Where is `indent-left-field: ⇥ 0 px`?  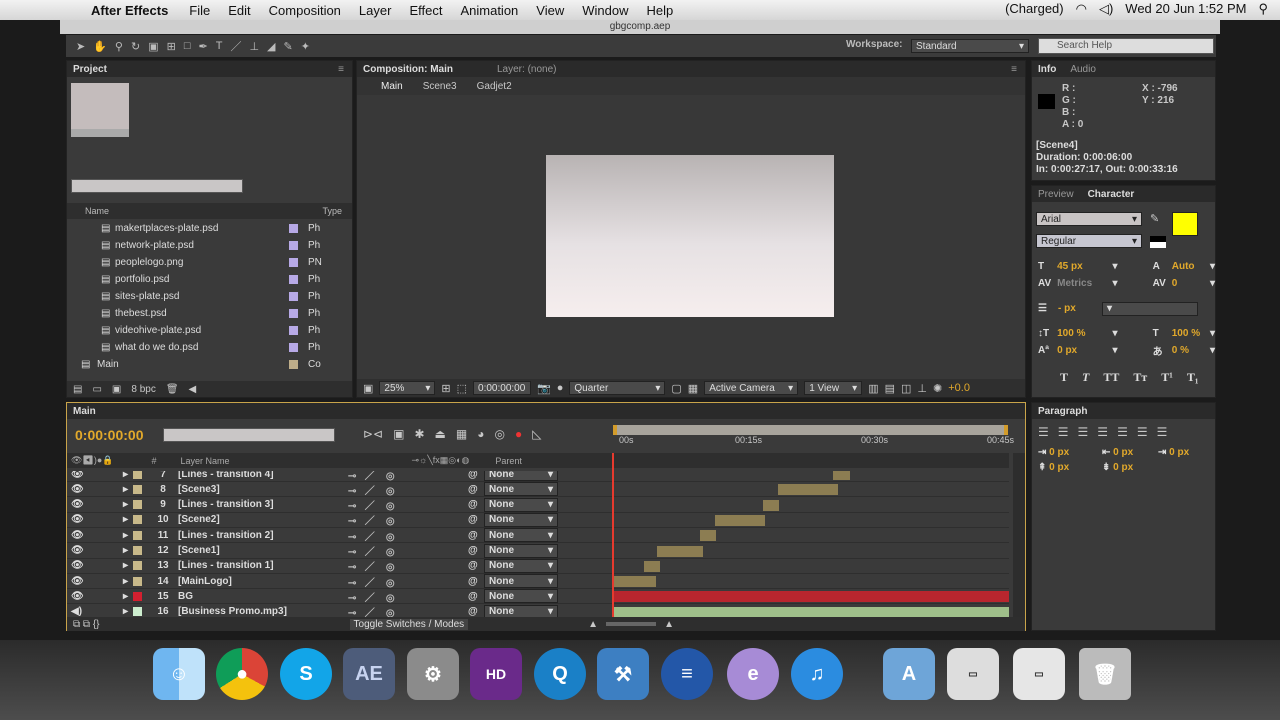
indent-left-field: ⇥ 0 px is located at coordinates (1070, 452).